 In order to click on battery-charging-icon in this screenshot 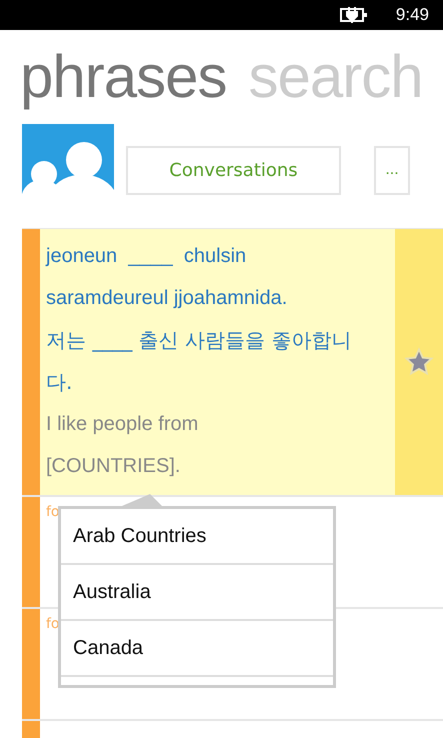, I will do `click(354, 15)`.